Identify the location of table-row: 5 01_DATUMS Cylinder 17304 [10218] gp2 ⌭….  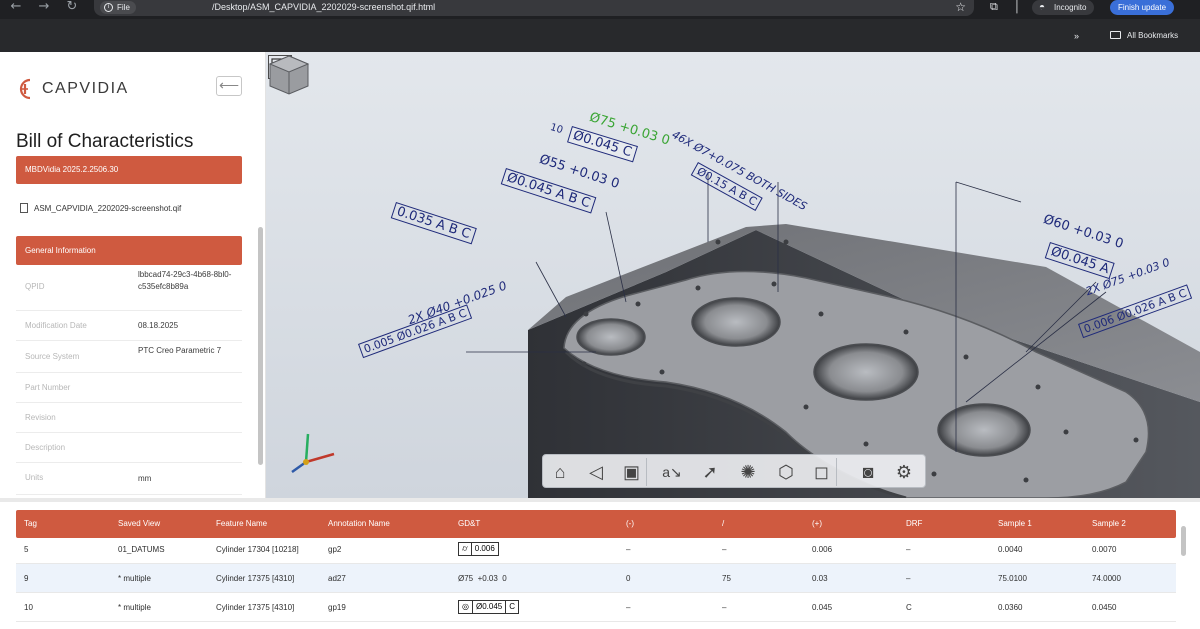
(596, 549).